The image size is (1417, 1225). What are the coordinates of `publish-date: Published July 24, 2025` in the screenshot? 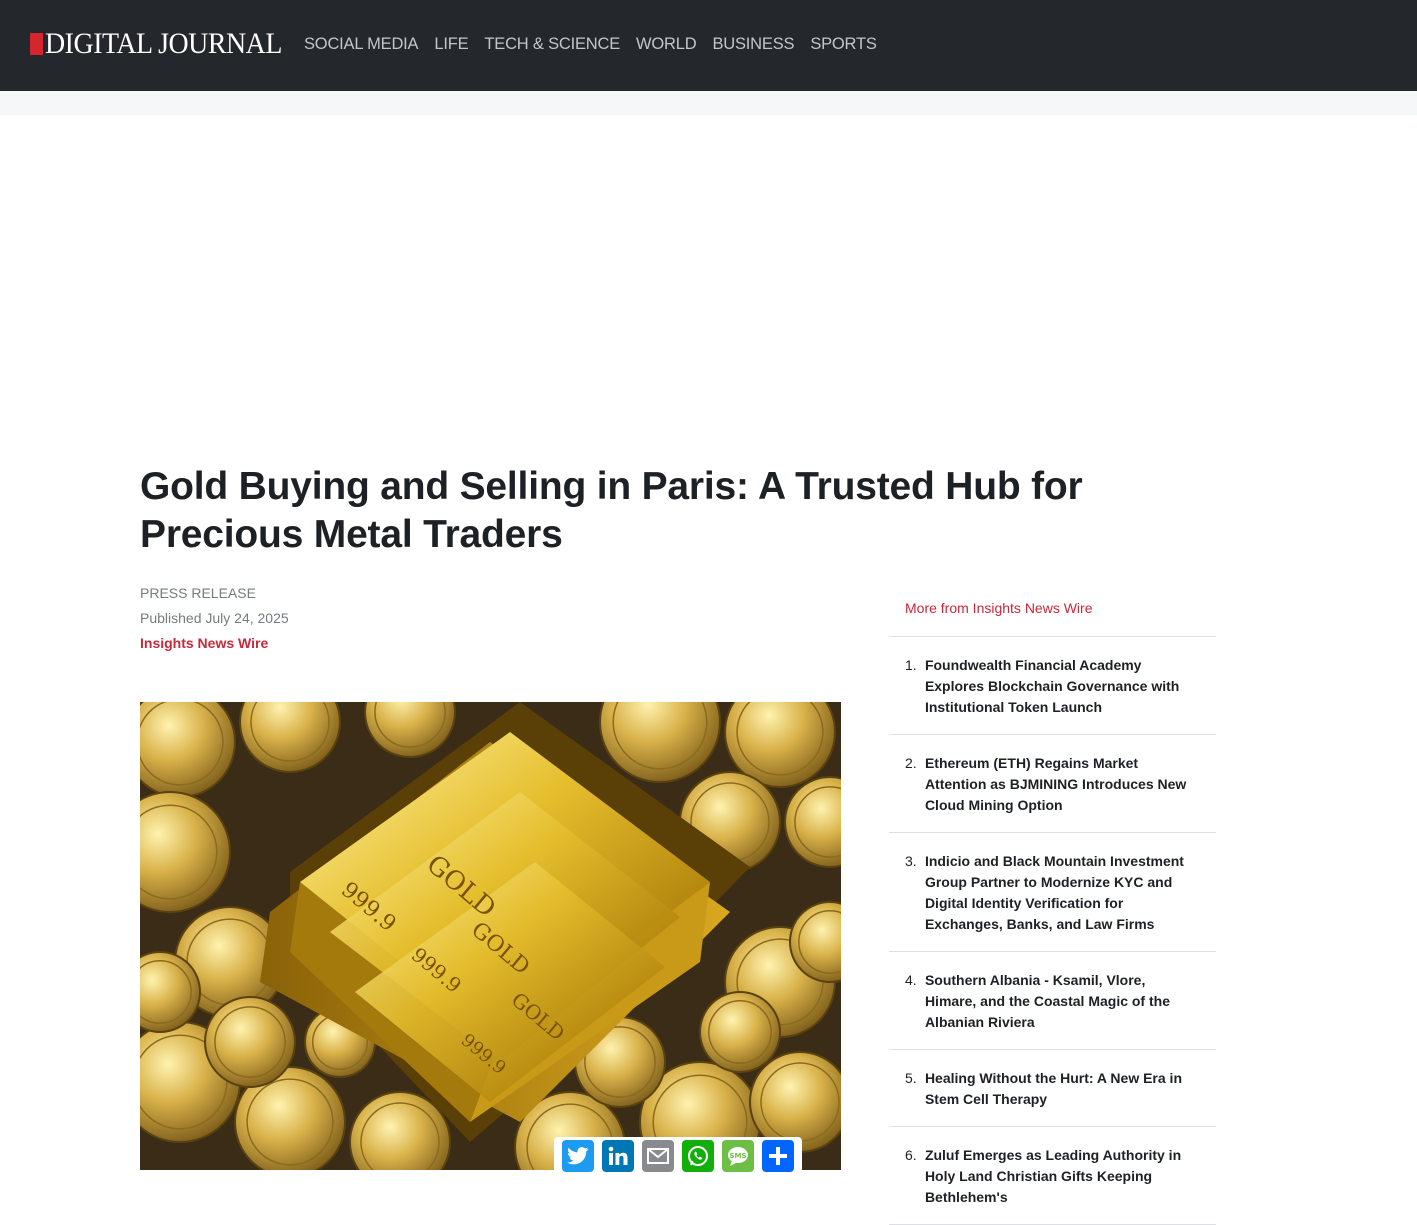 It's located at (214, 618).